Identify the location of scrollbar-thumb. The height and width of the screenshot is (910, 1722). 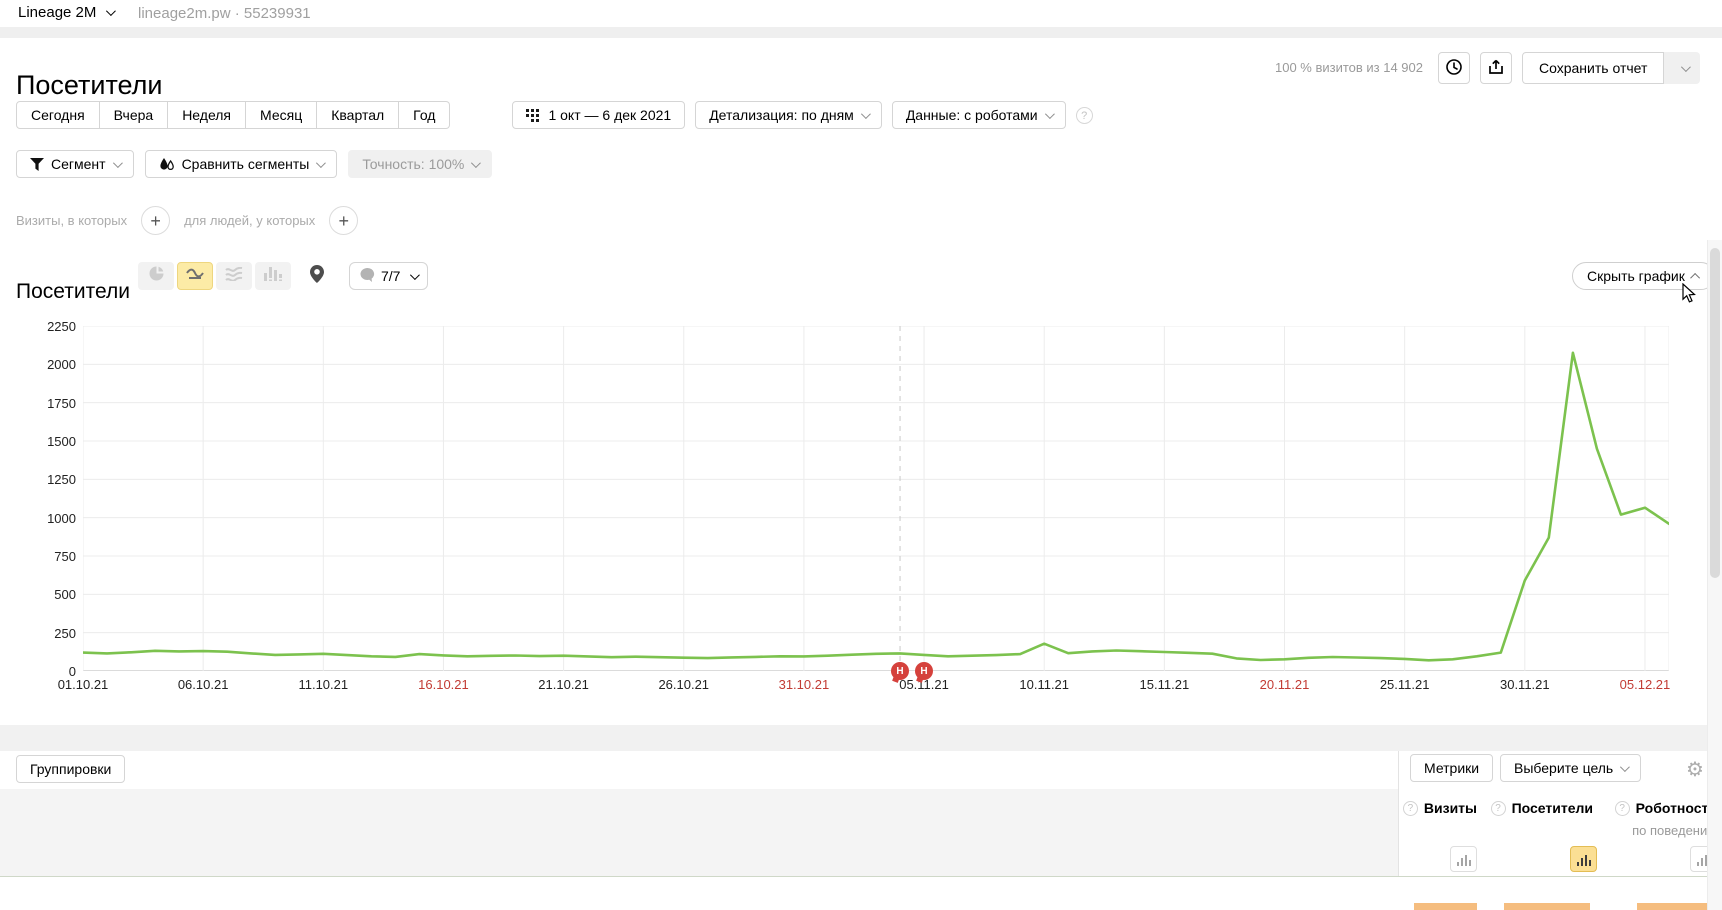
(1715, 413).